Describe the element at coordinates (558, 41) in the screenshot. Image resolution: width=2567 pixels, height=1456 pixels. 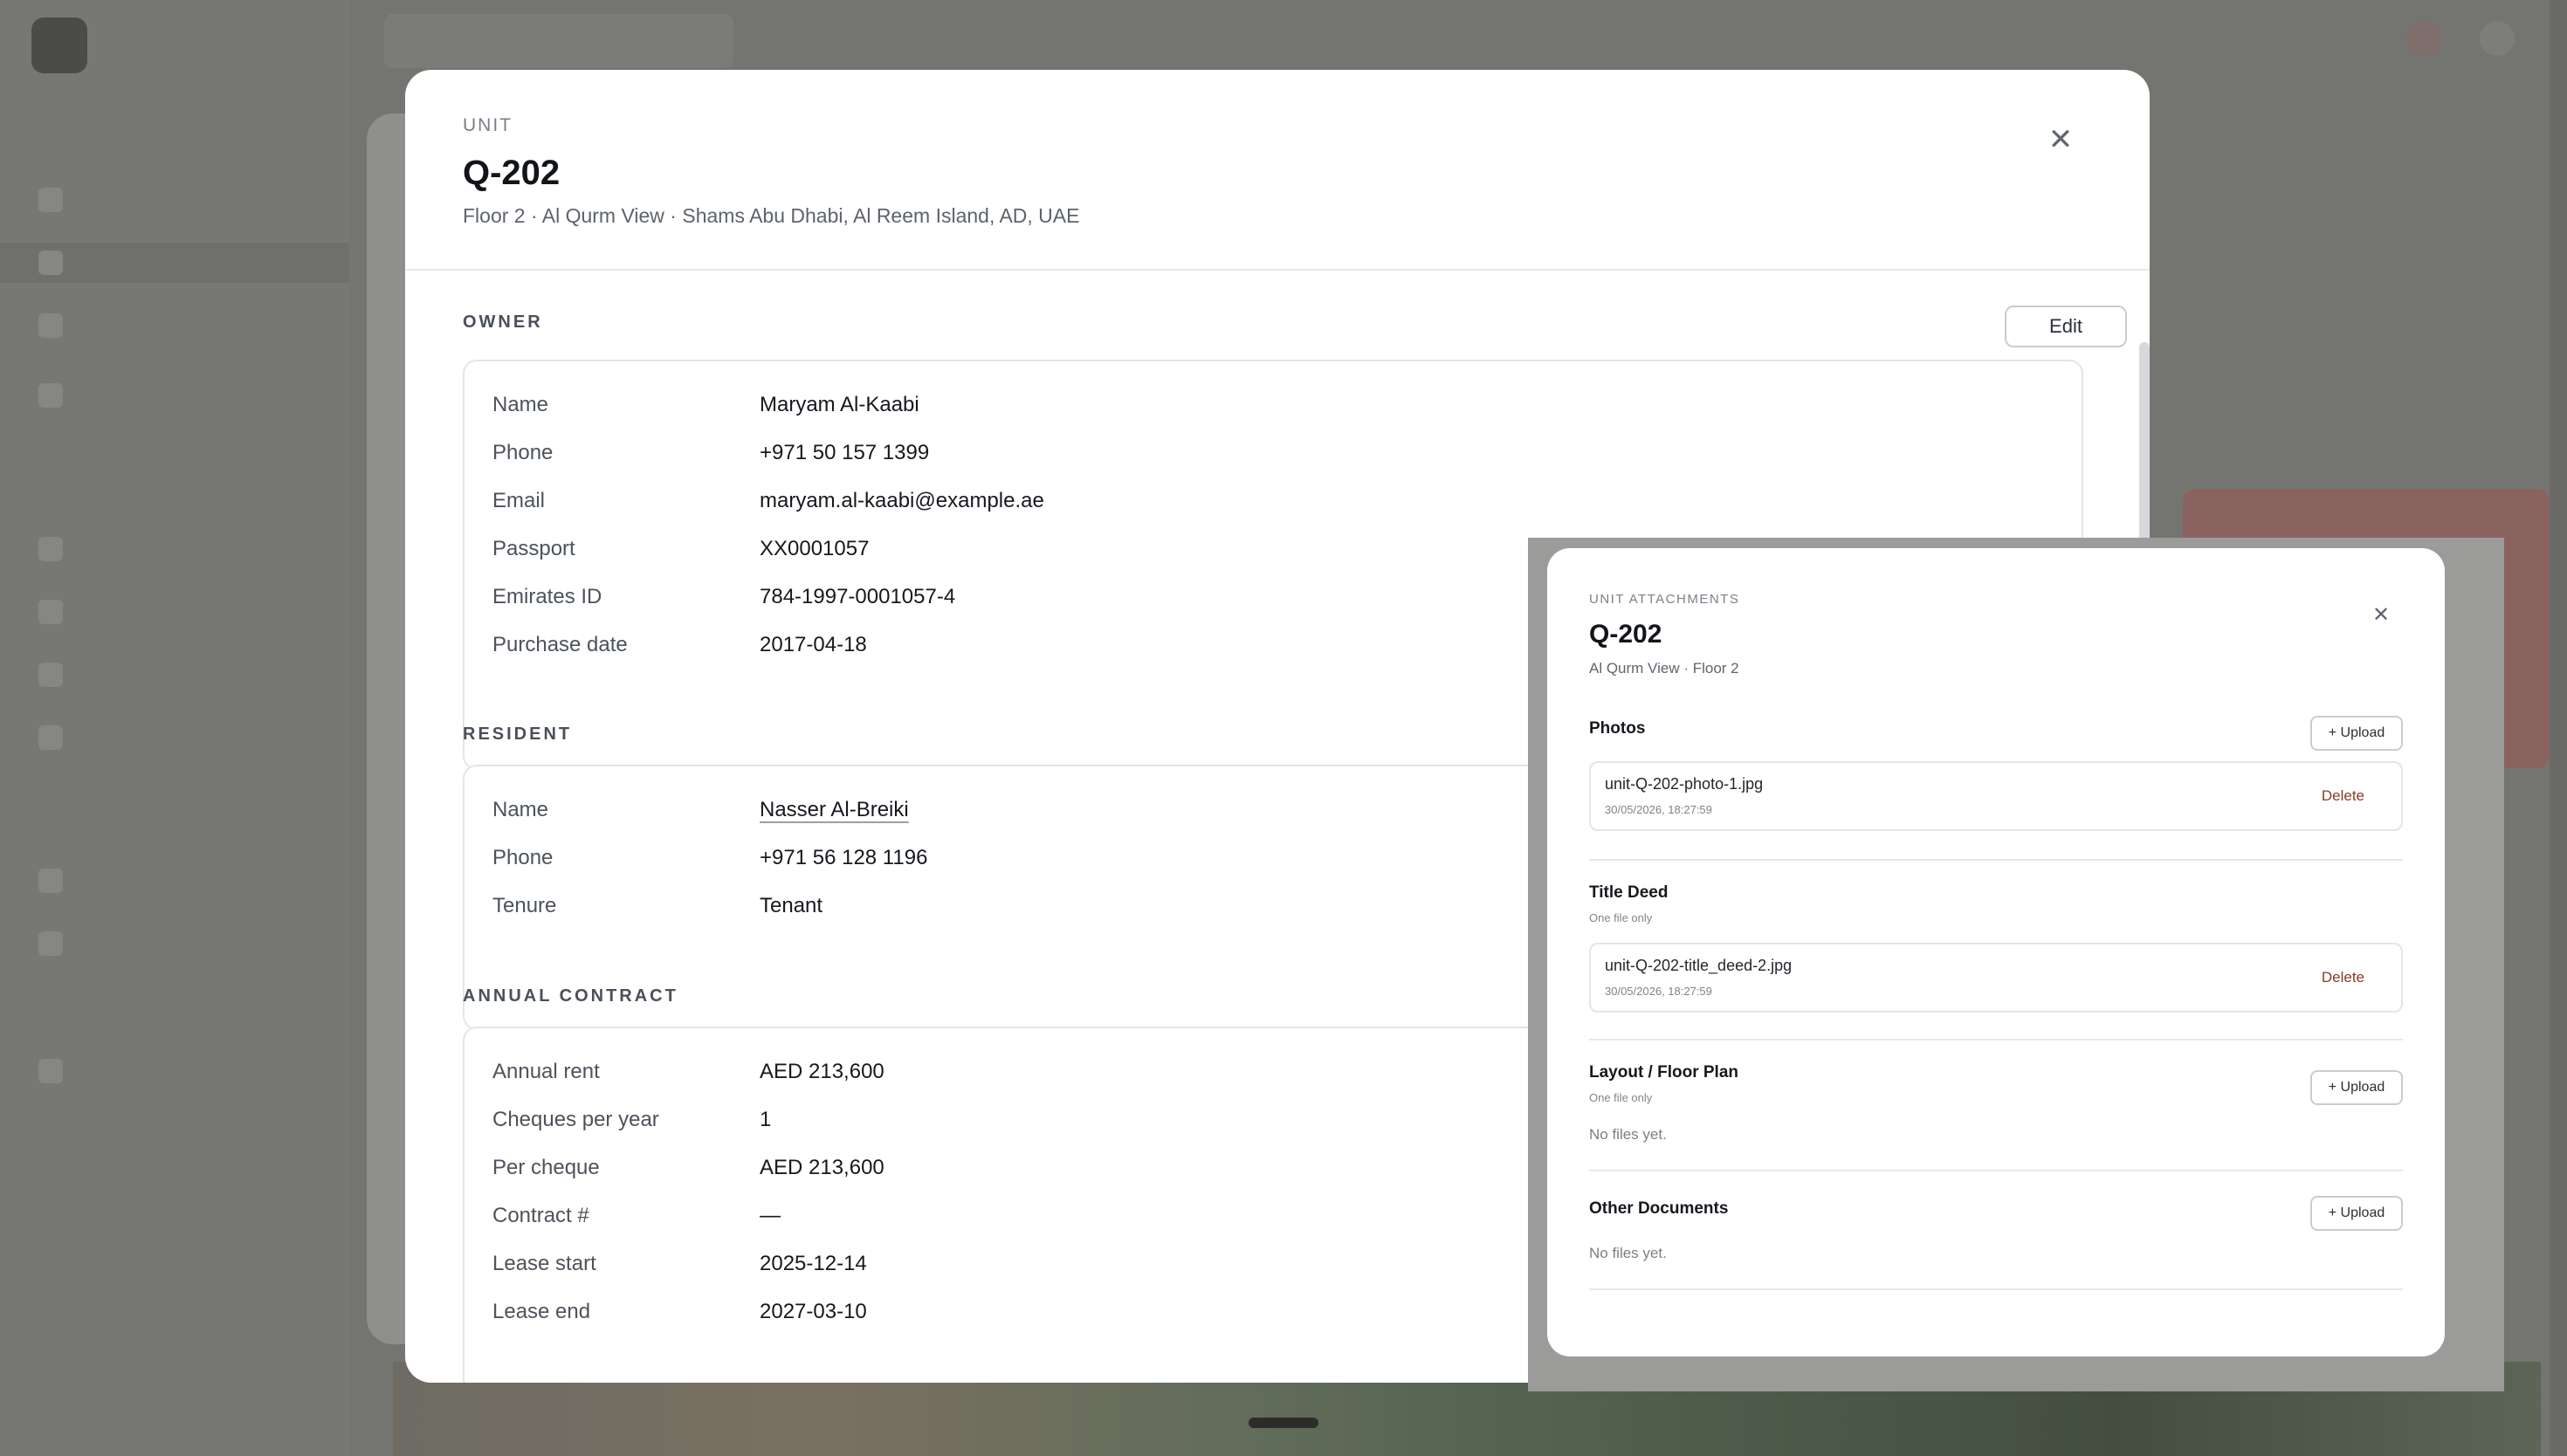
I see `top-search-bar` at that location.